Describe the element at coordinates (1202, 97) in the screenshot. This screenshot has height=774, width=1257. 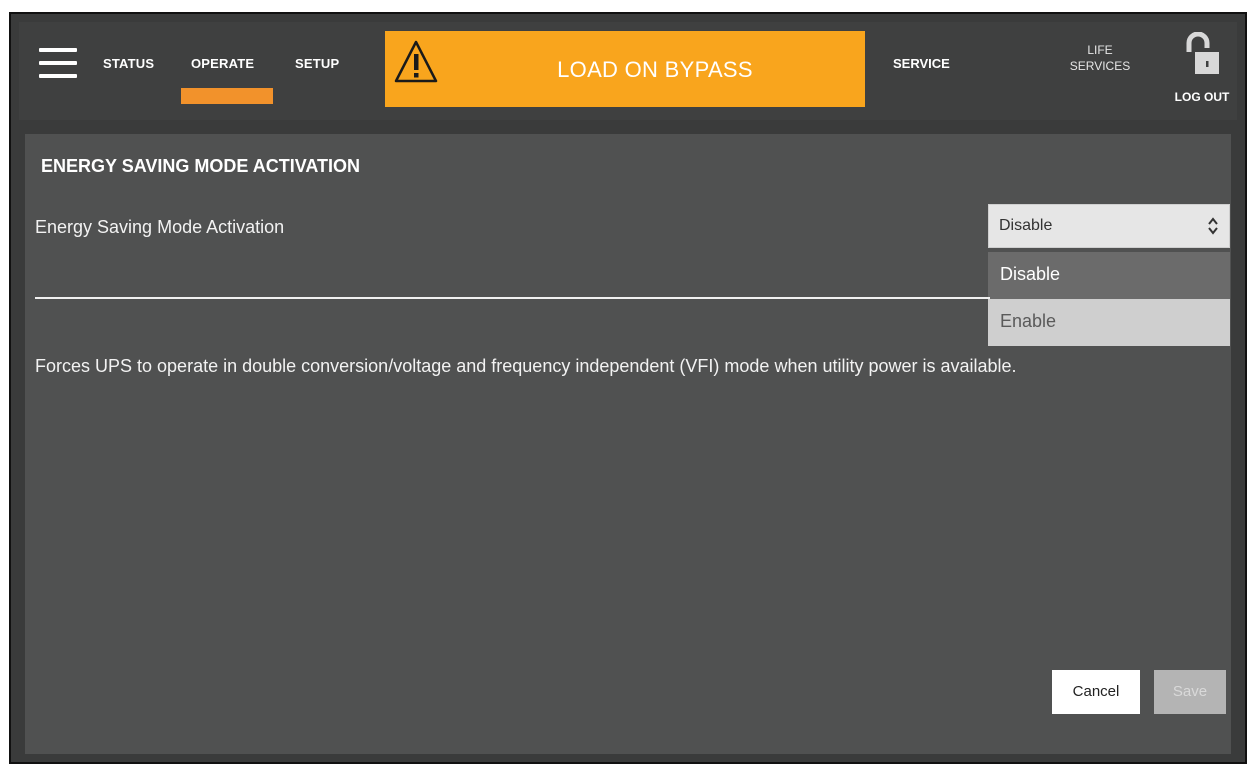
I see `logout-label: LOG OUT` at that location.